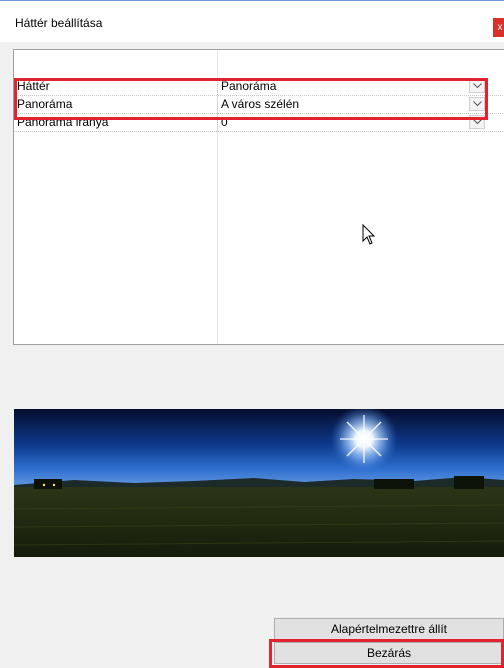 The width and height of the screenshot is (504, 668). I want to click on property-label: Panoráma iránya, so click(63, 122).